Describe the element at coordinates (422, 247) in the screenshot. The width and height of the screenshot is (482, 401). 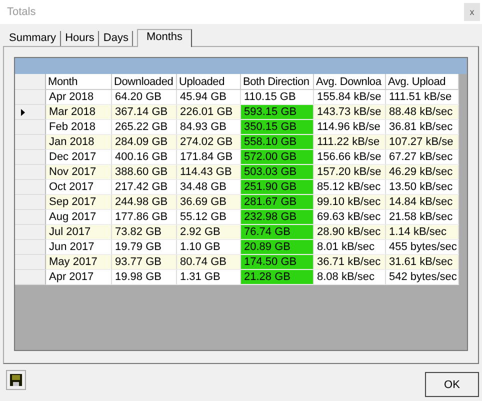
I see `table-cell: 455 bytes/sec` at that location.